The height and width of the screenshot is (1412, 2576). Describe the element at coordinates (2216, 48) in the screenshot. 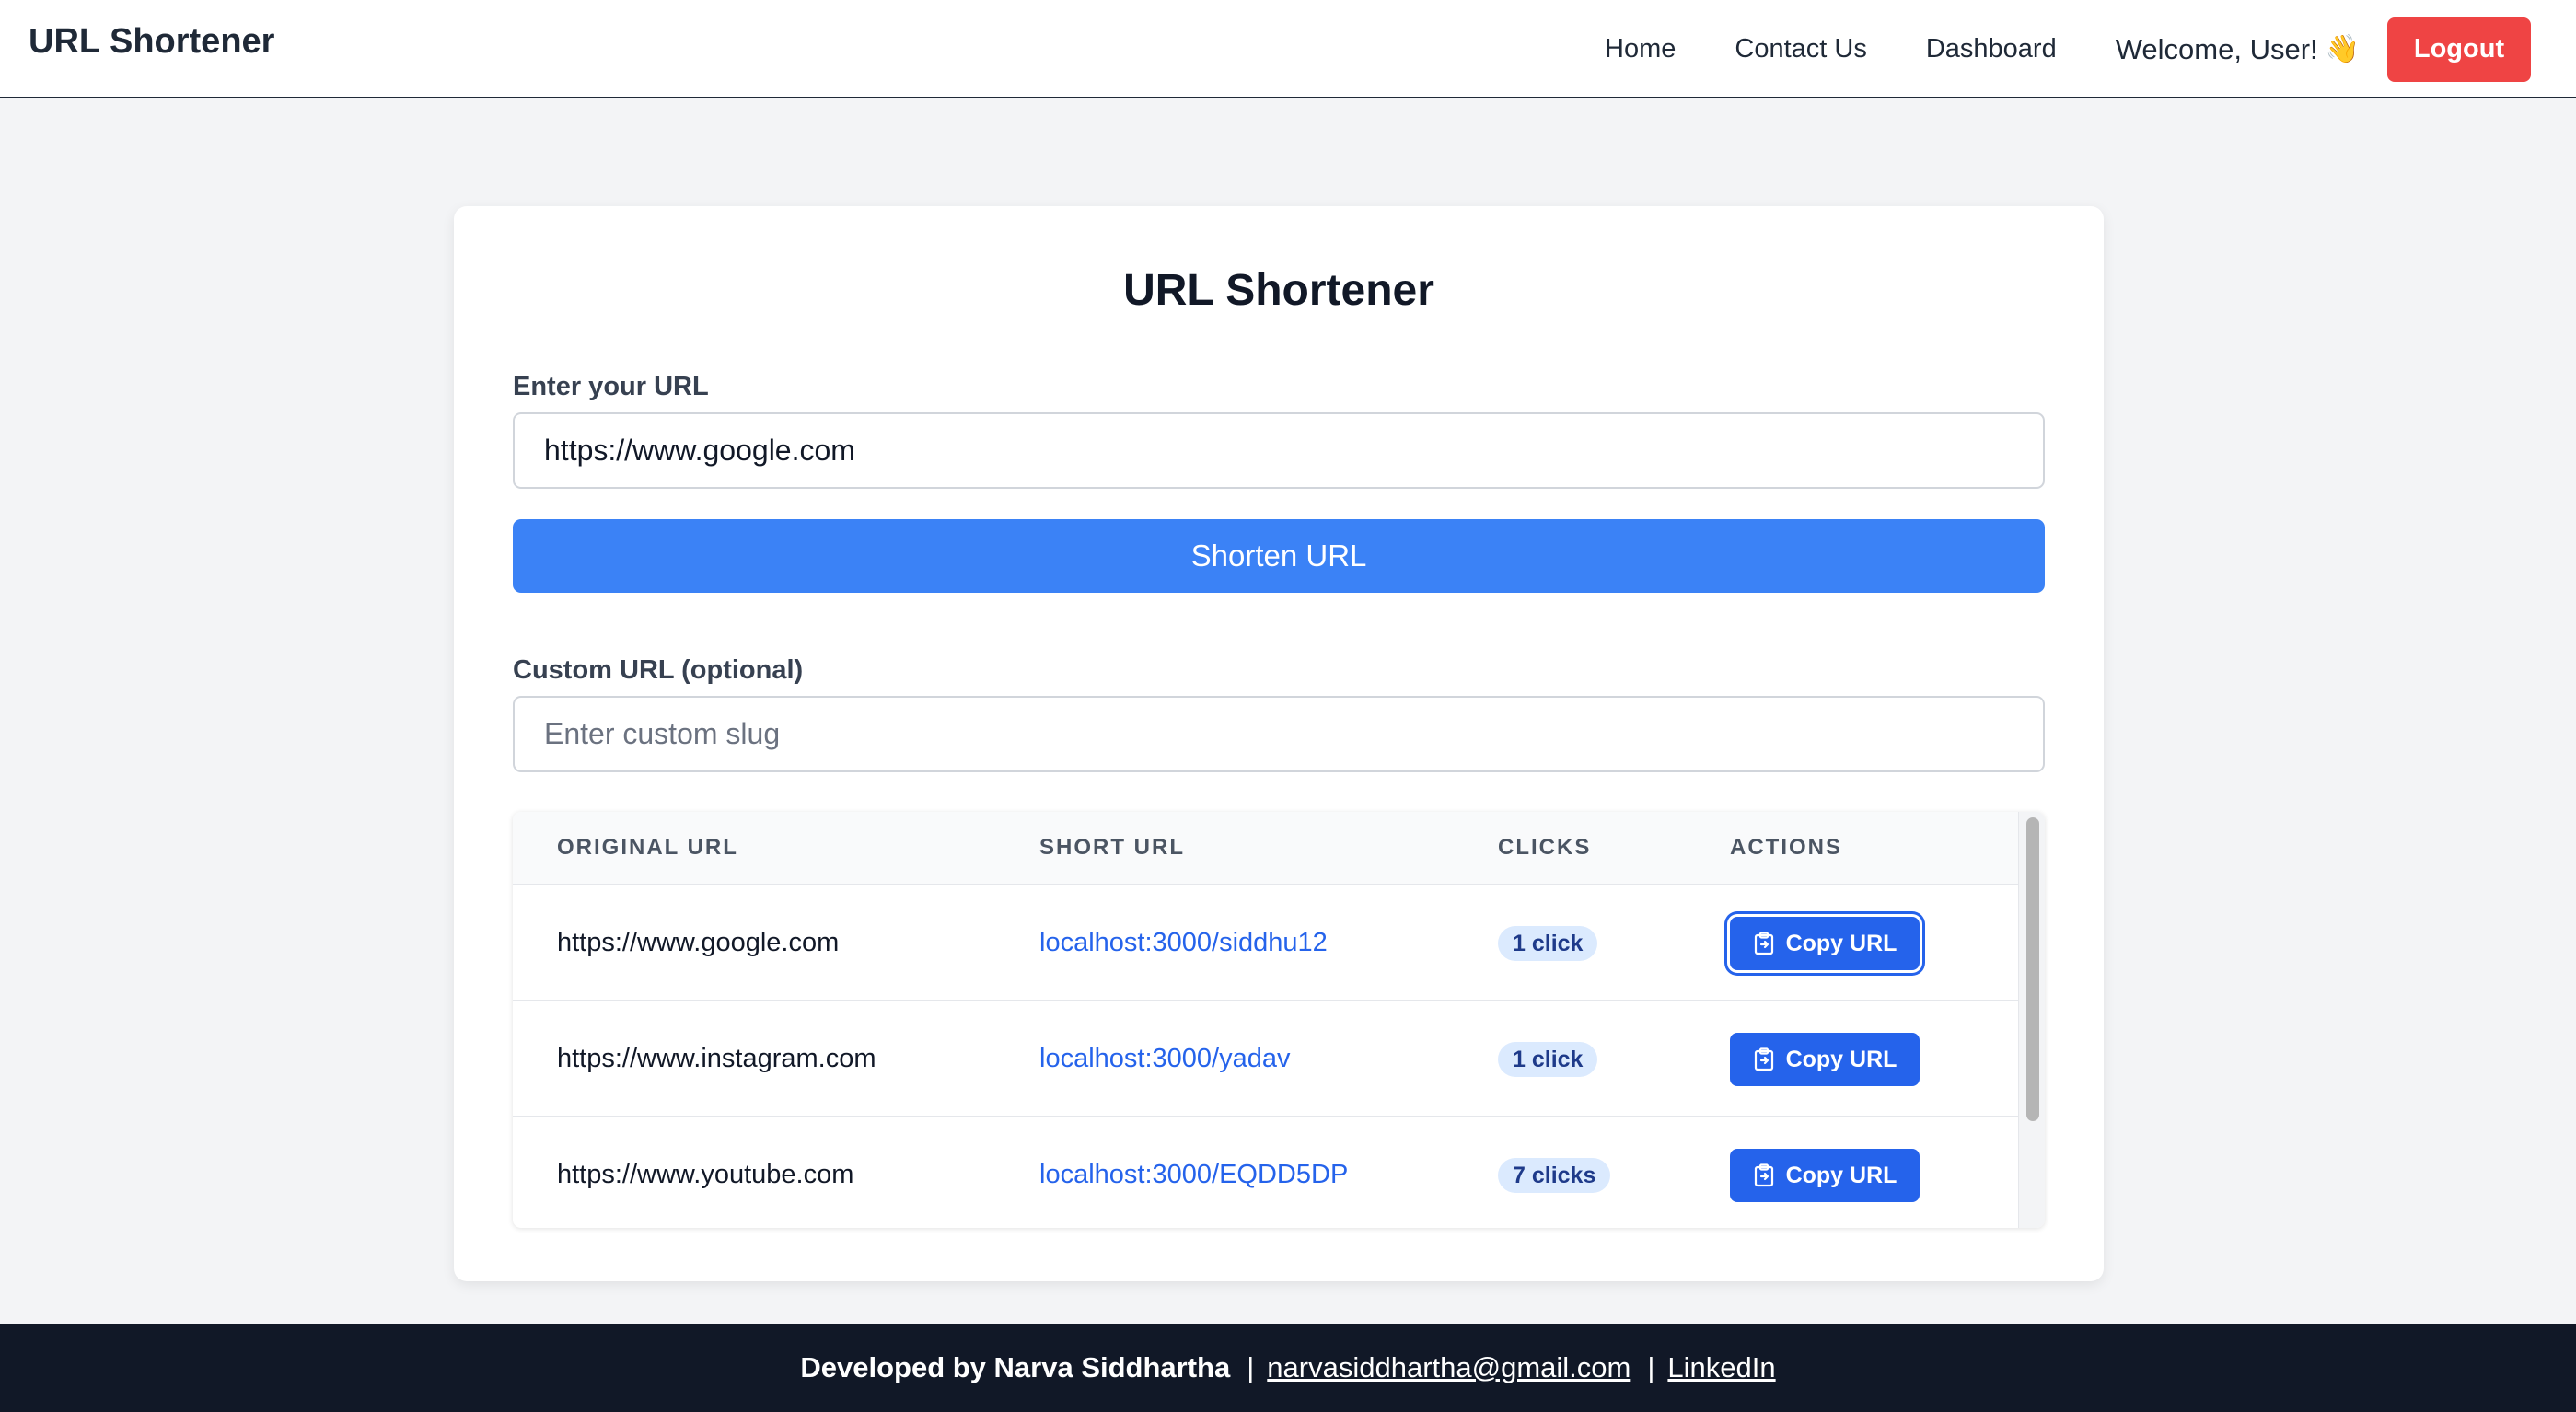

I see `welcome-text: Welcome, User!` at that location.